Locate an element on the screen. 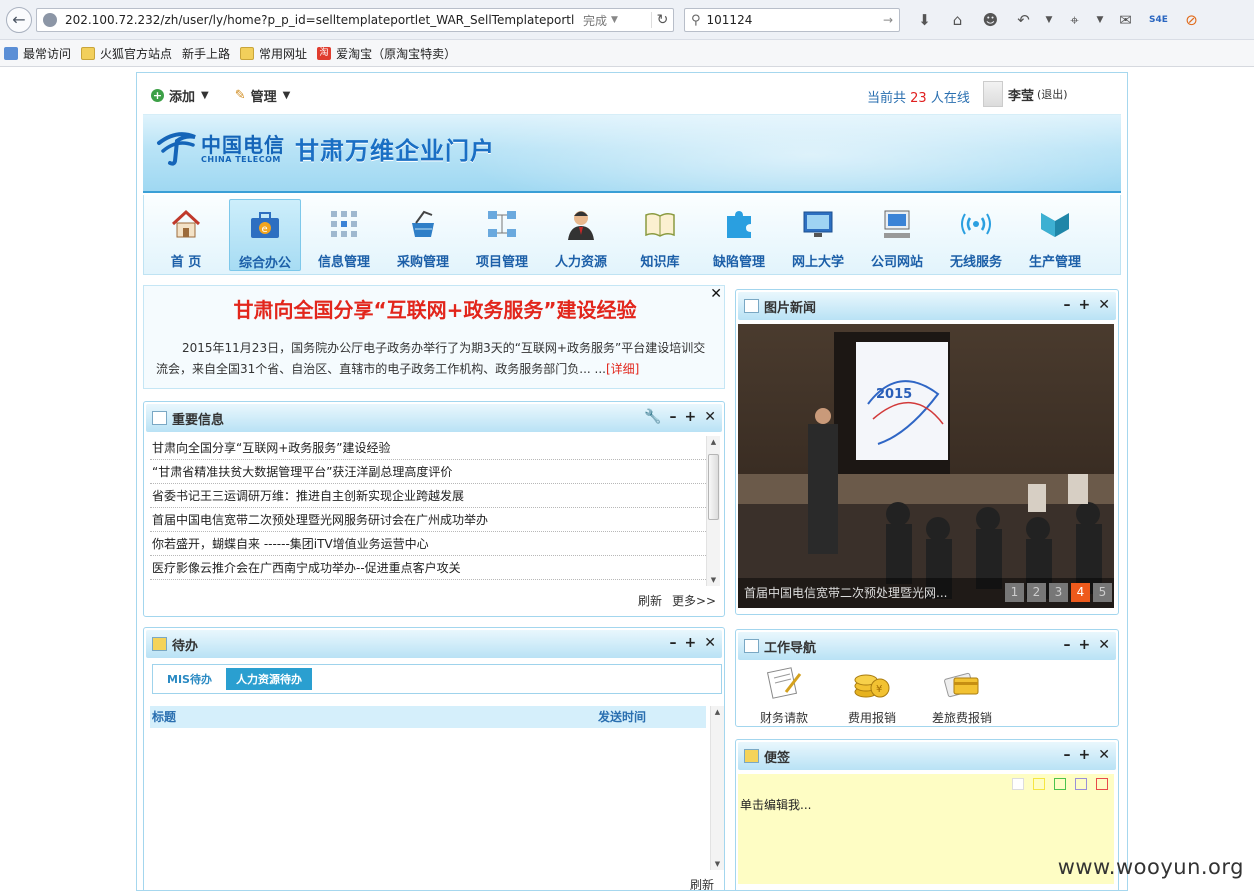 Image resolution: width=1254 pixels, height=891 pixels. bookmark-aitaobao: 淘爱淘宝（原淘宝特卖） is located at coordinates (386, 53).